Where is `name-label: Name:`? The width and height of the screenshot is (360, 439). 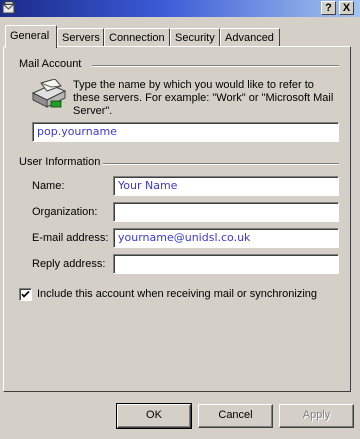 name-label: Name: is located at coordinates (48, 186).